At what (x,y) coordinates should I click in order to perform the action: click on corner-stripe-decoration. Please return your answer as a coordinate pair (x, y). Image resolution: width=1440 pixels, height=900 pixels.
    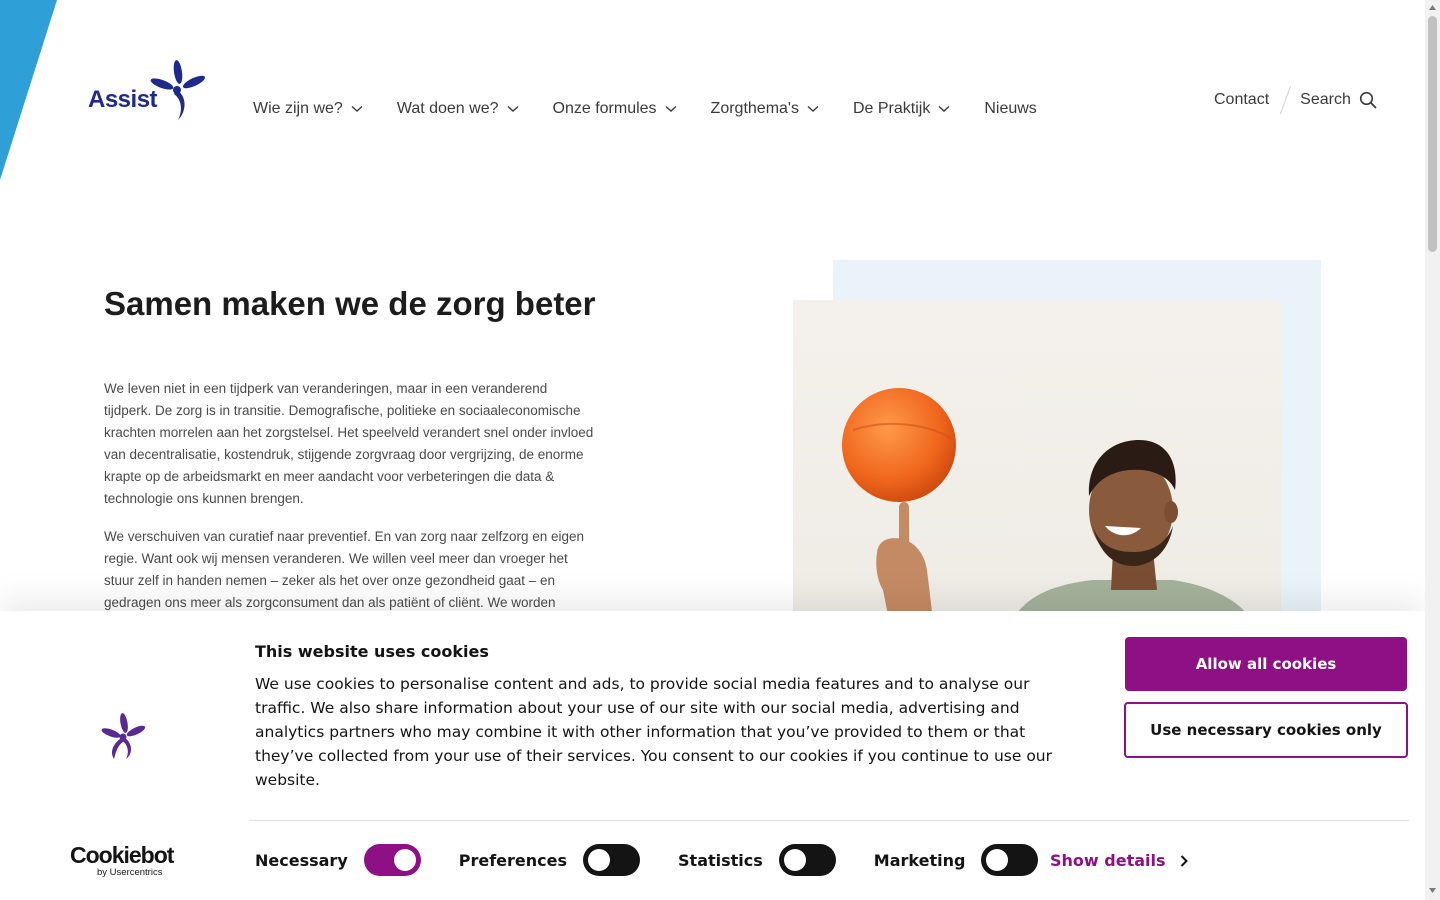
    Looking at the image, I should click on (28, 90).